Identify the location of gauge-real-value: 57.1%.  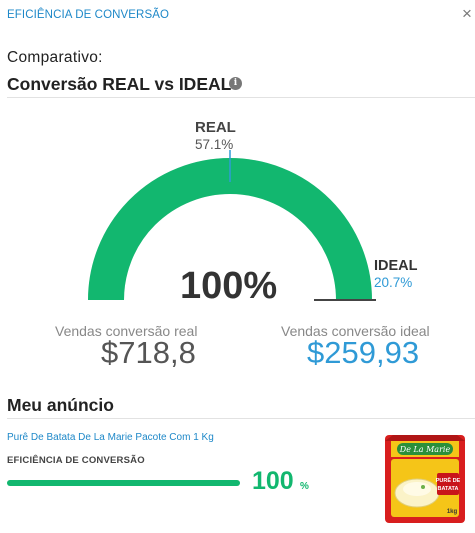
(214, 144).